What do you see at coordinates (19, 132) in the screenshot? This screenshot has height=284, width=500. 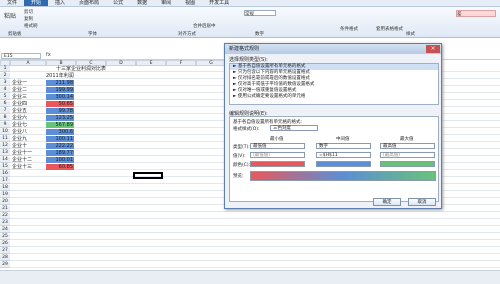 I see `company-label: 企业八` at bounding box center [19, 132].